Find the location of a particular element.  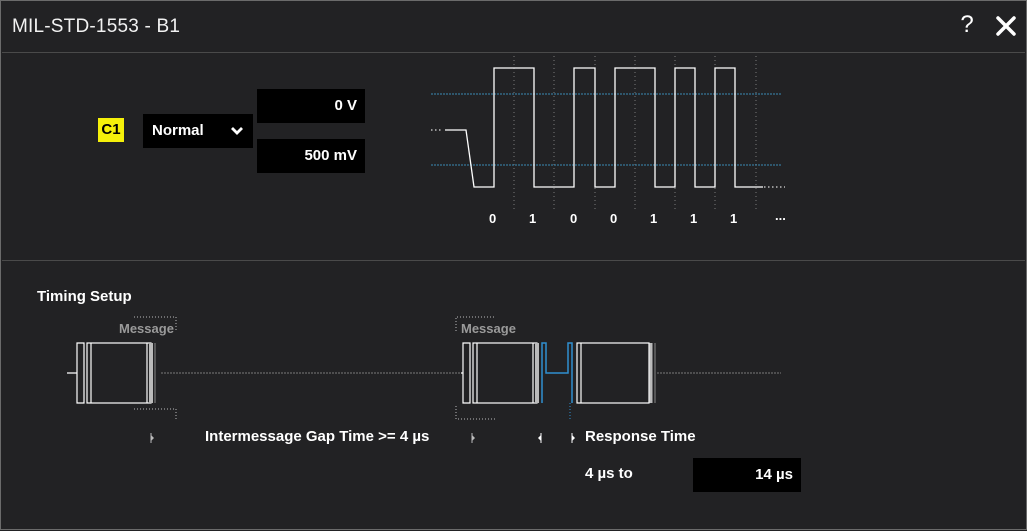

response-time-label: Response Time is located at coordinates (640, 436).